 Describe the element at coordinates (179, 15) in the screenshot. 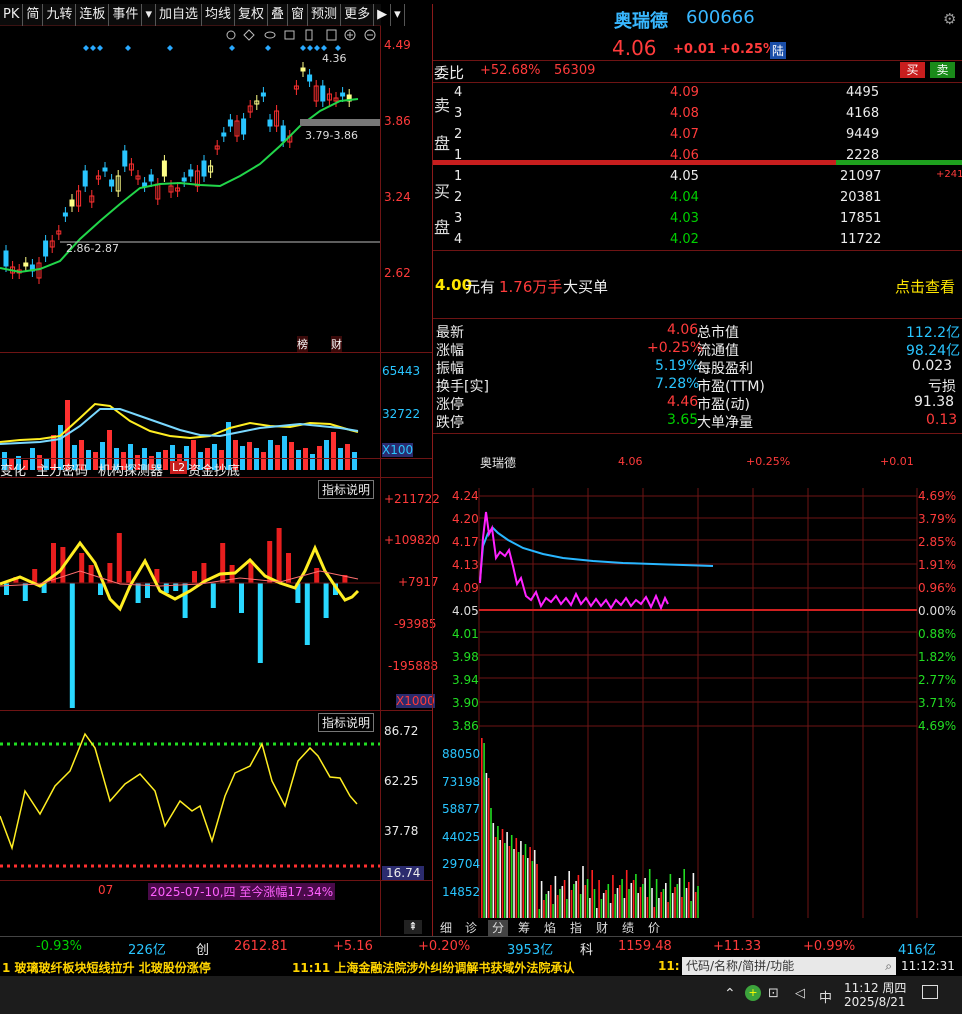

I see `toolbar-add-watch: 加自选` at that location.